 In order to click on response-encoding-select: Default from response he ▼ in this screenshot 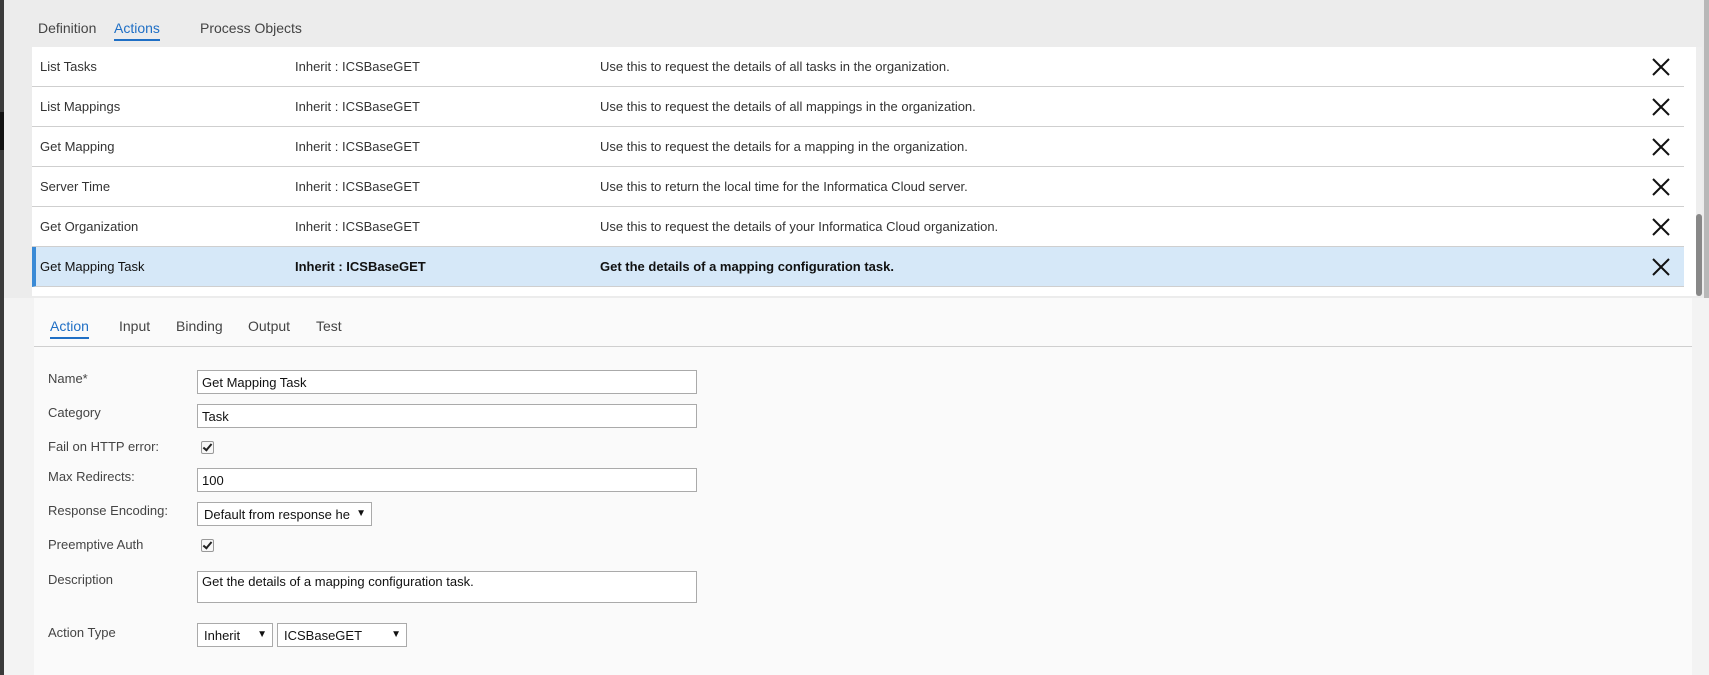, I will do `click(284, 514)`.